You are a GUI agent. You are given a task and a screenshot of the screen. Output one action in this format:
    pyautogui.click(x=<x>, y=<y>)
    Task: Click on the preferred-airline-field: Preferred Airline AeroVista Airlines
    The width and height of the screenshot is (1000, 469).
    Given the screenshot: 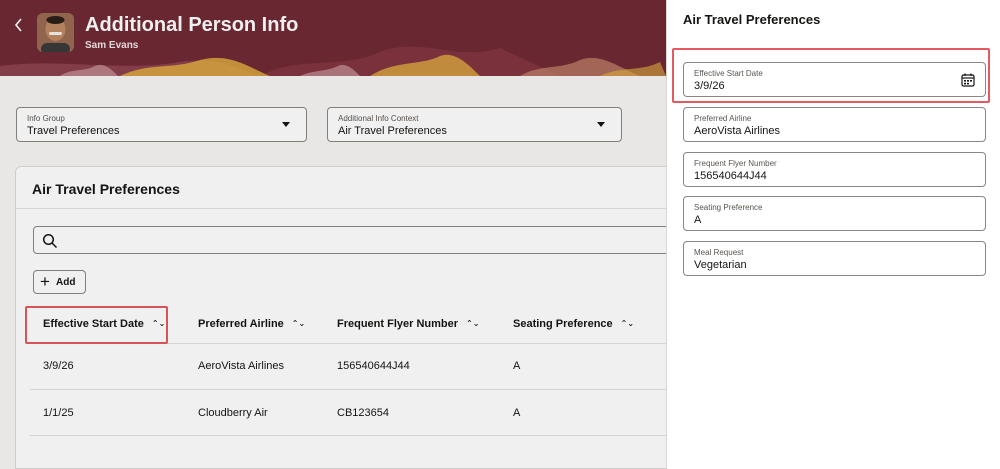 What is the action you would take?
    pyautogui.click(x=834, y=124)
    